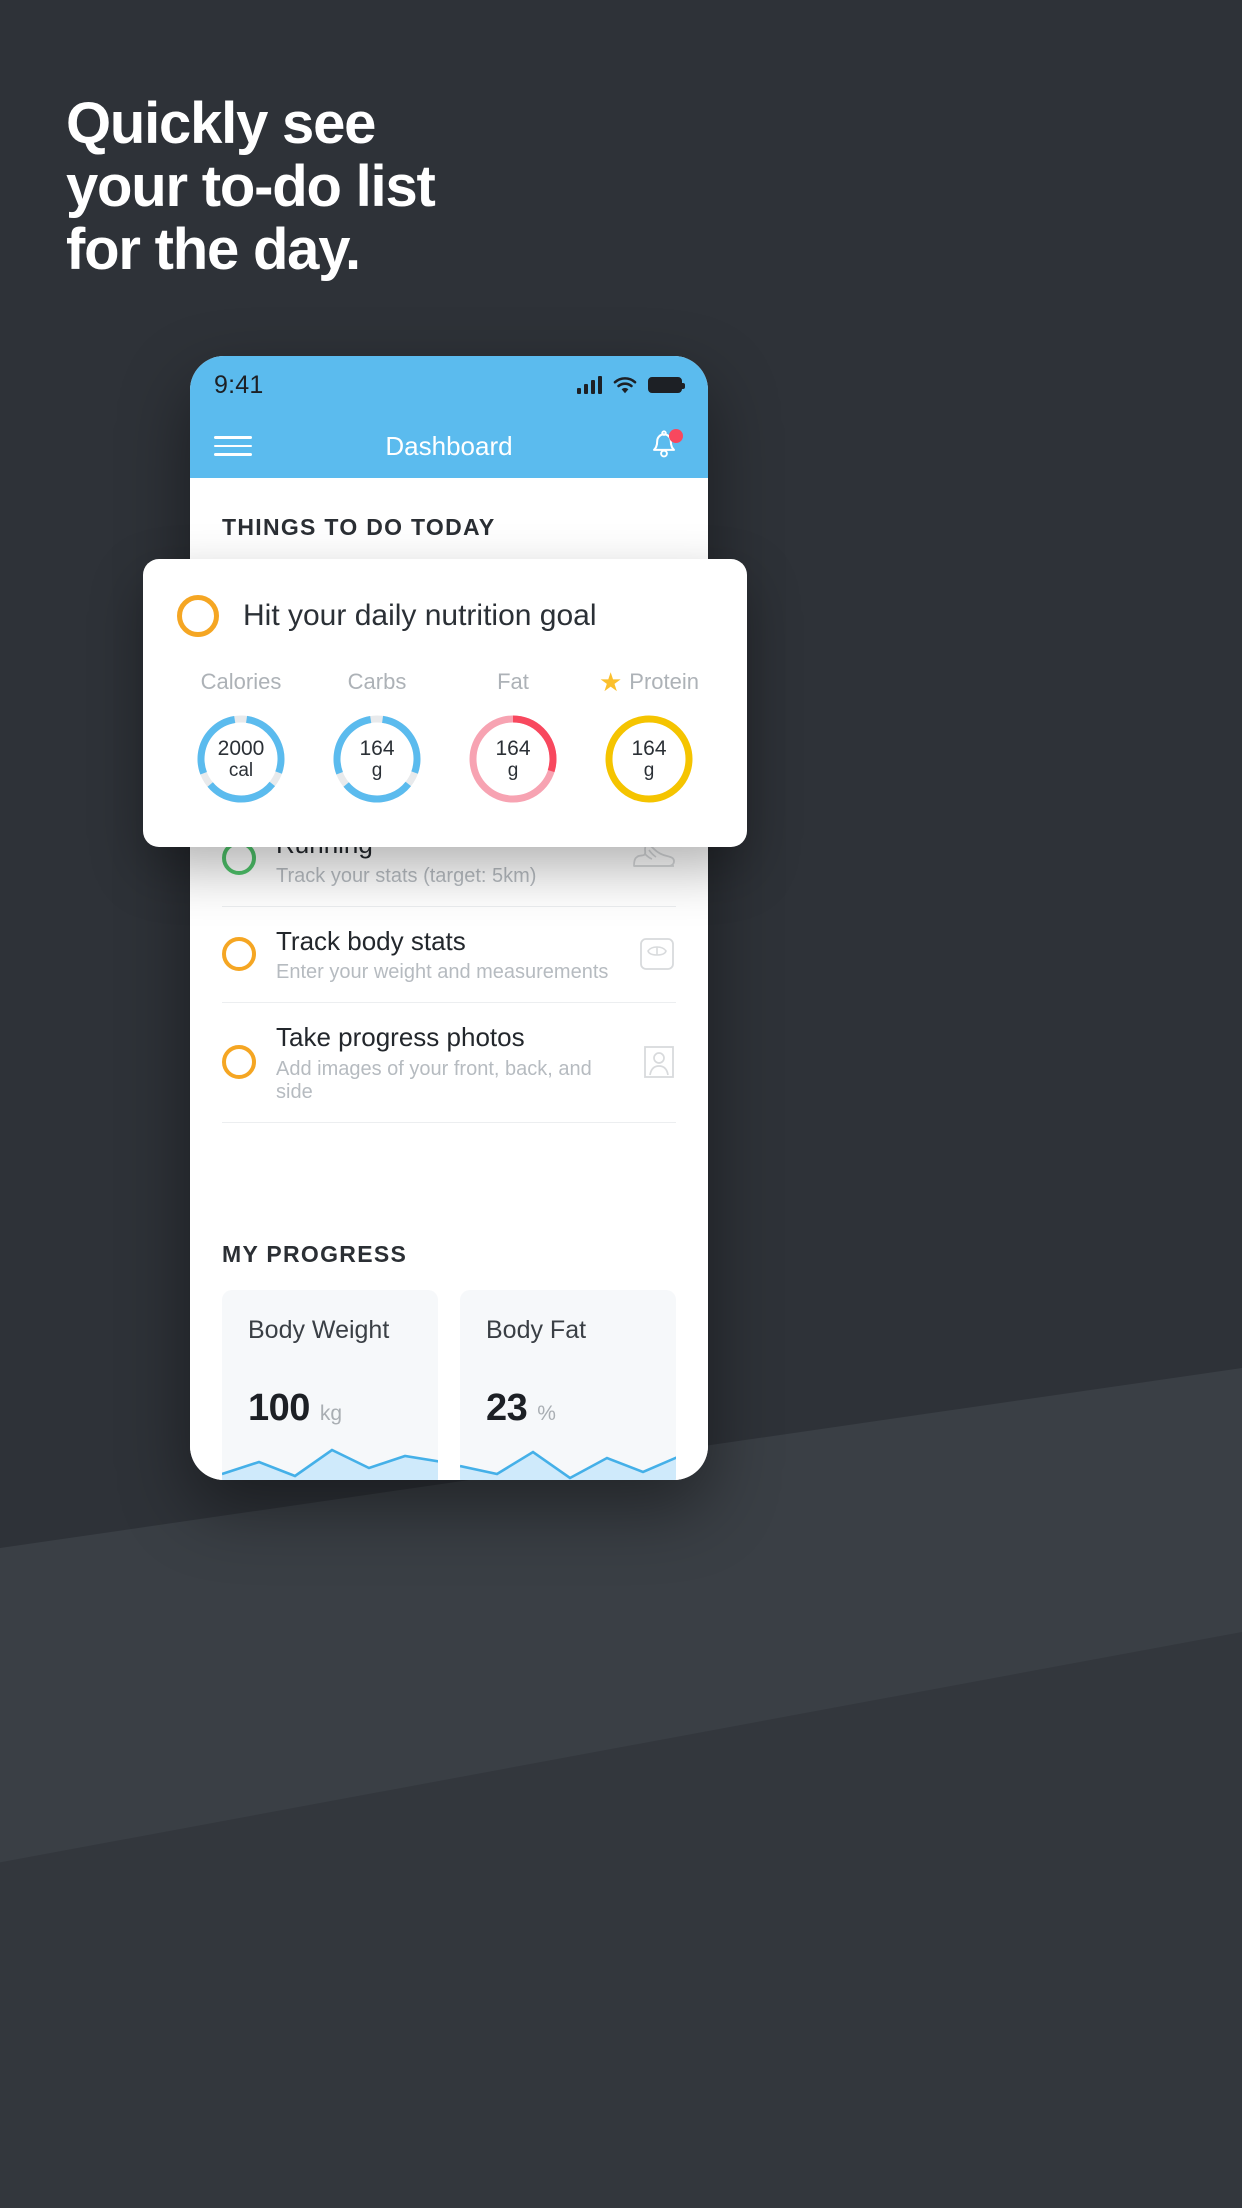 This screenshot has width=1242, height=2208. I want to click on card-number: 100, so click(279, 1407).